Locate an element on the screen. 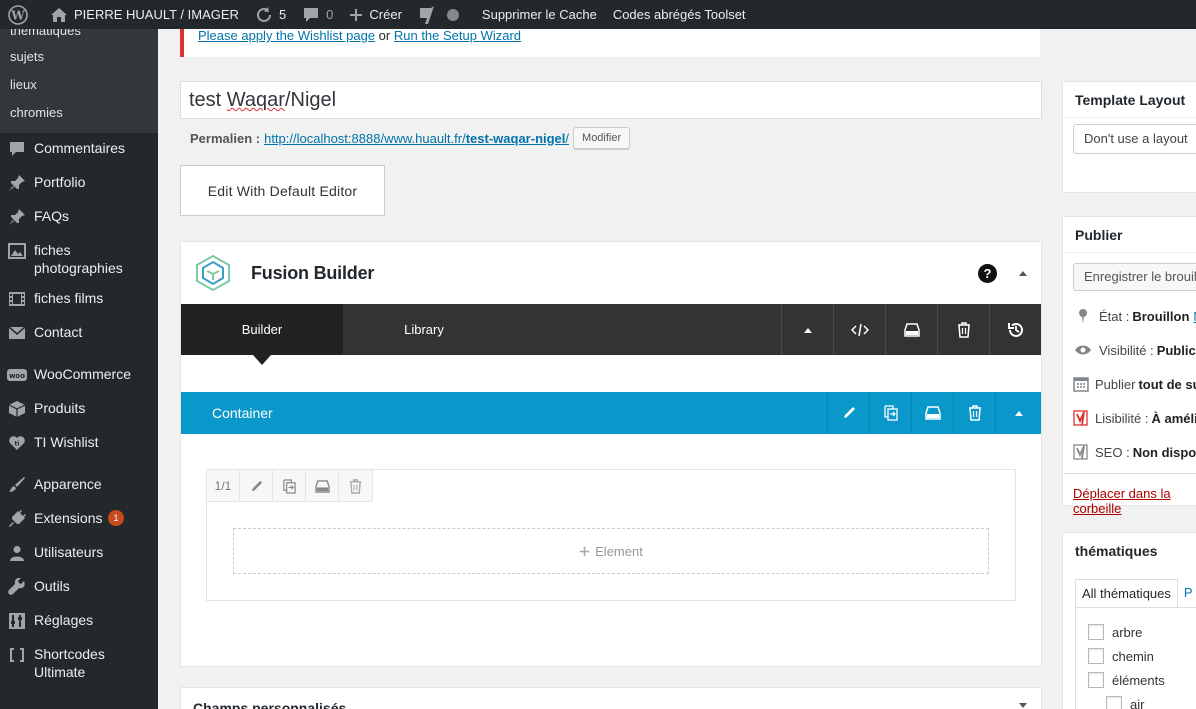  sidebar-item-fiches-films: fiches films is located at coordinates (79, 300).